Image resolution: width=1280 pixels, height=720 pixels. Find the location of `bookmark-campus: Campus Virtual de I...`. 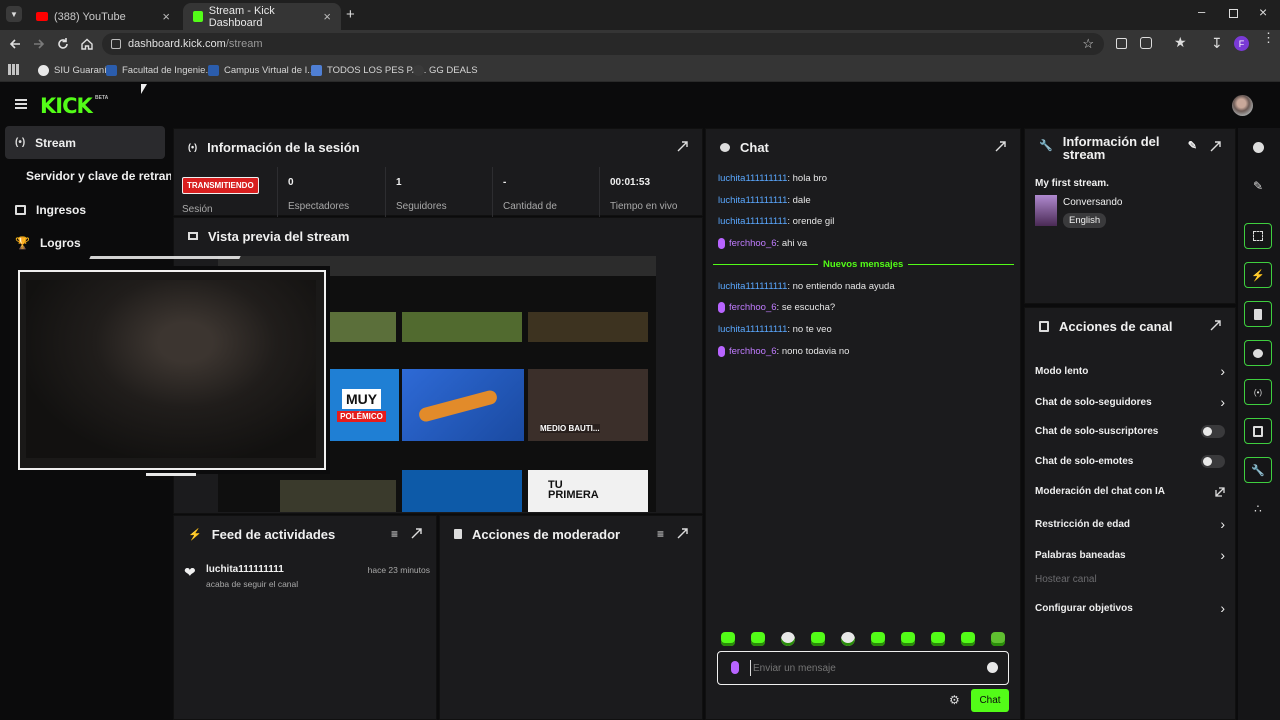

bookmark-campus: Campus Virtual de I... is located at coordinates (261, 70).